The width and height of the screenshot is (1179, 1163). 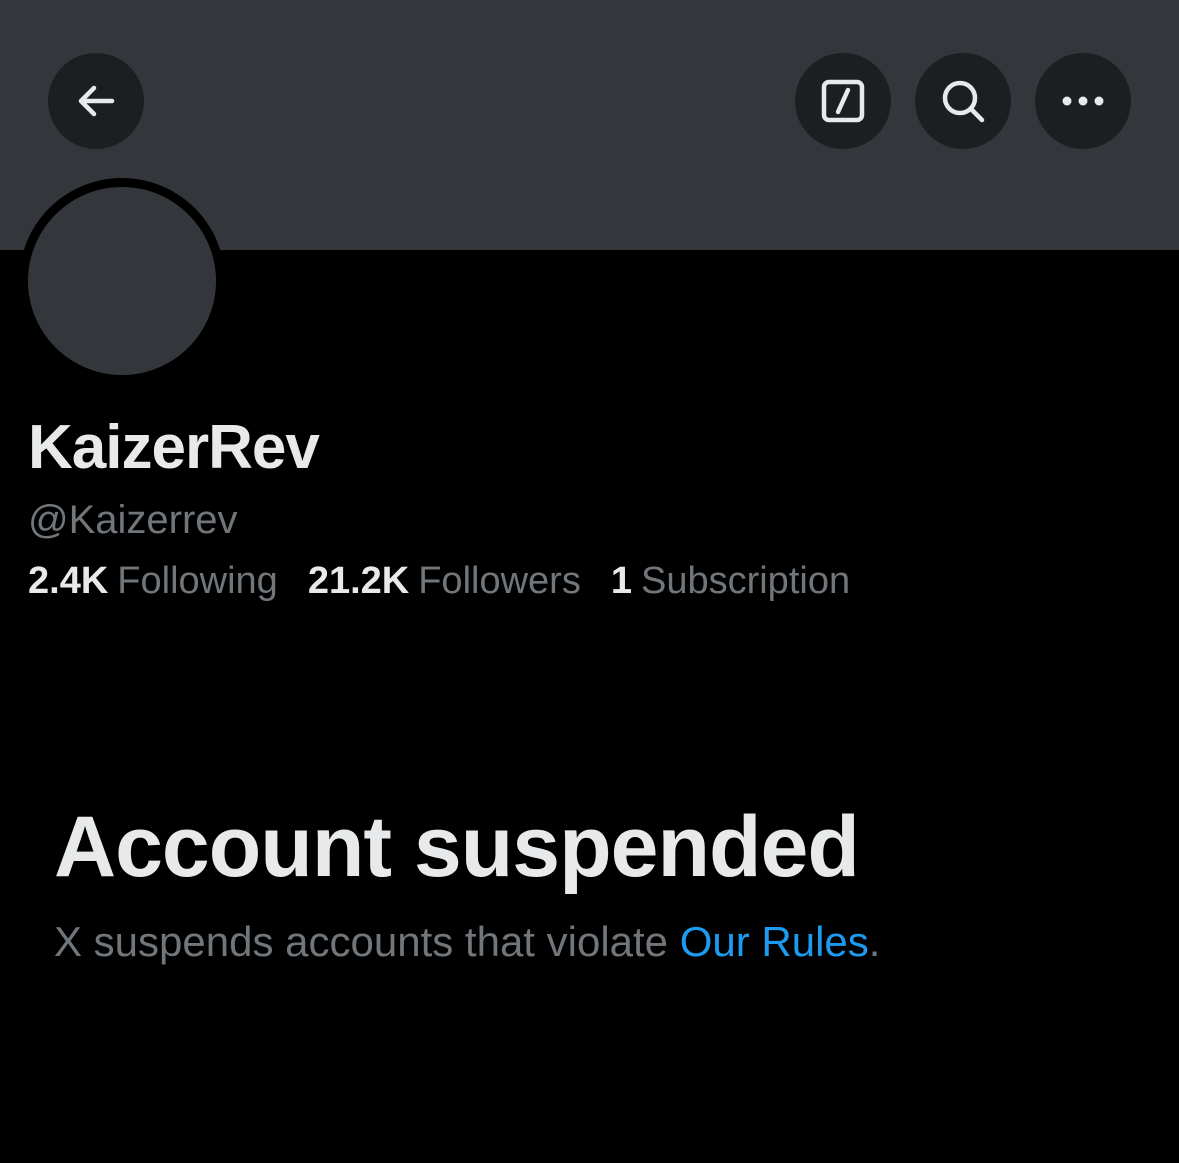 What do you see at coordinates (499, 581) in the screenshot?
I see `followers-label: Followers` at bounding box center [499, 581].